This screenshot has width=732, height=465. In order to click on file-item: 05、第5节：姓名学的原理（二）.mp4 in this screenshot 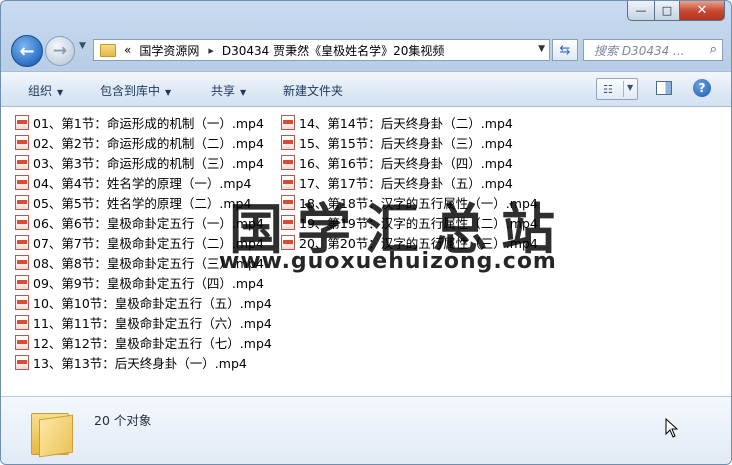, I will do `click(133, 202)`.